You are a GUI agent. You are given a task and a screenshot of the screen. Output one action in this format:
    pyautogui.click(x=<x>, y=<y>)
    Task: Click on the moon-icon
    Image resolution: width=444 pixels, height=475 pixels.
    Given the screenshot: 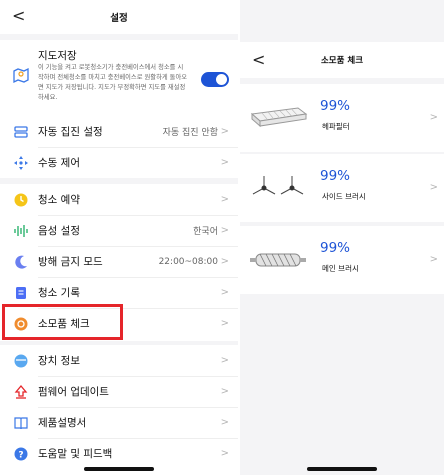 What is the action you would take?
    pyautogui.click(x=21, y=262)
    